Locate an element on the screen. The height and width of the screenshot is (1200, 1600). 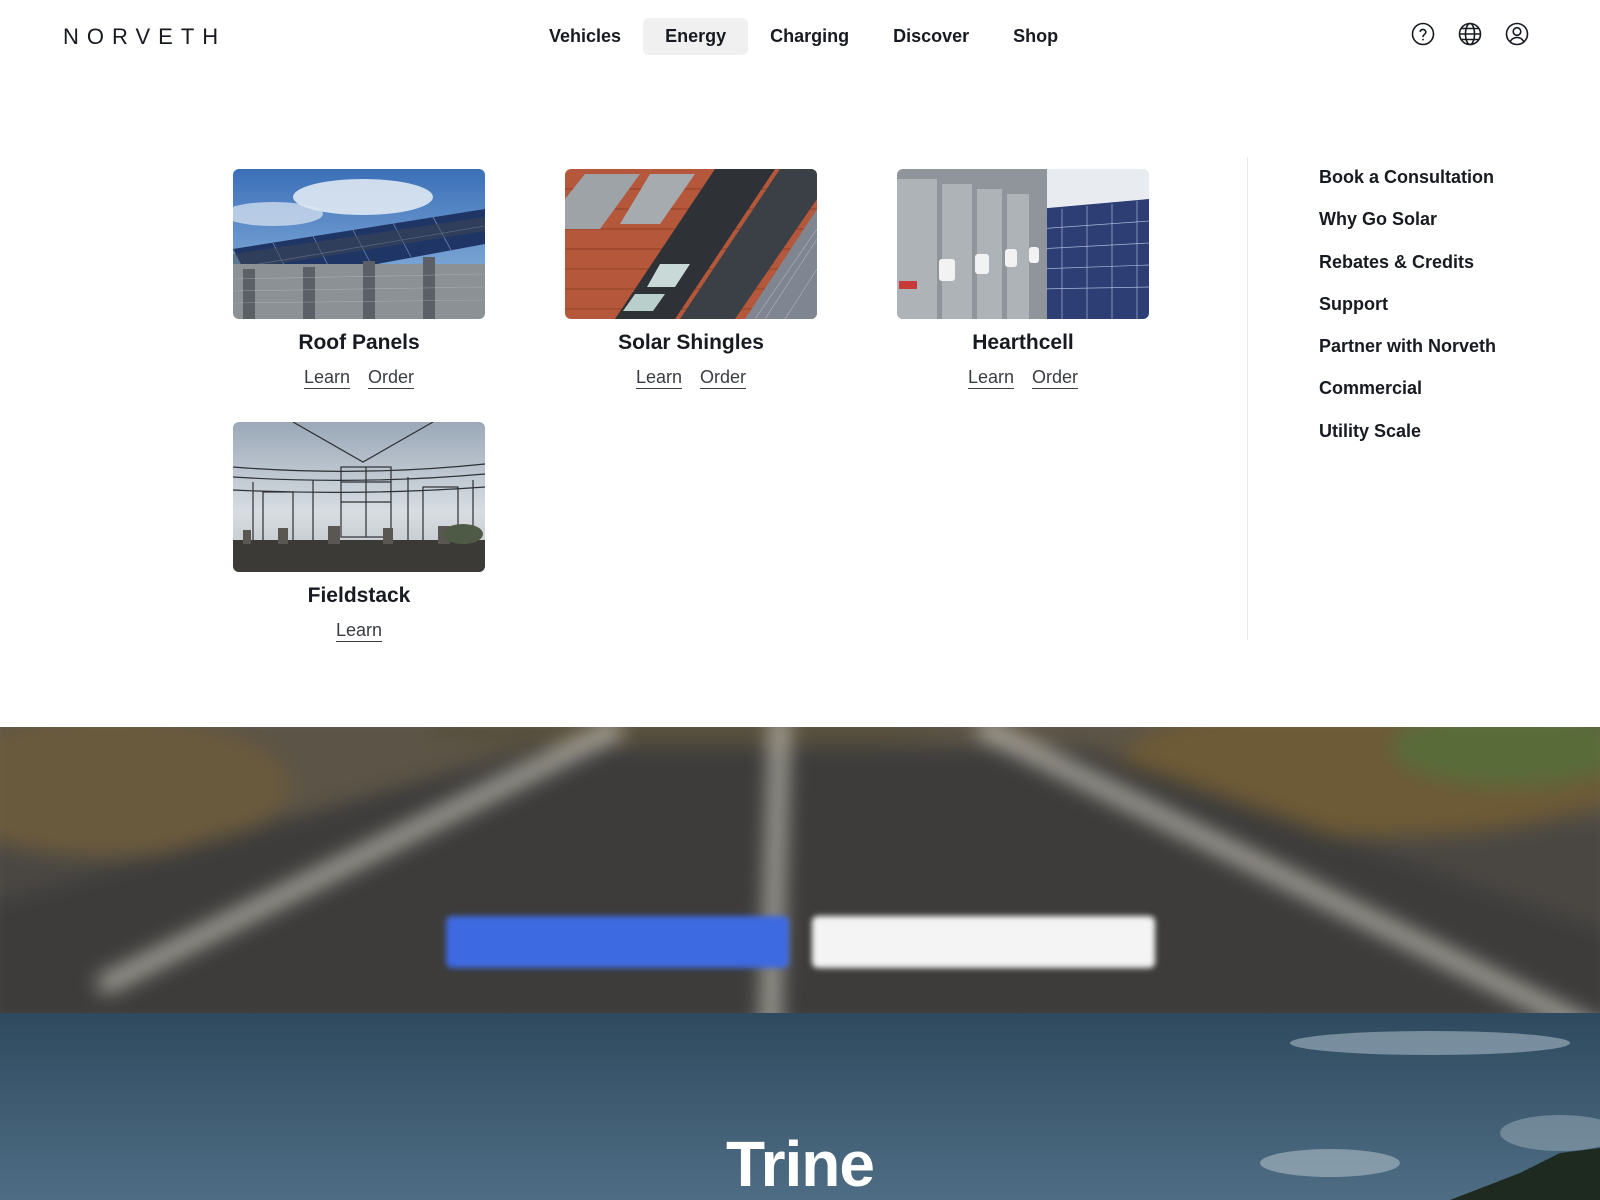
nav-shop: Shop is located at coordinates (1035, 36).